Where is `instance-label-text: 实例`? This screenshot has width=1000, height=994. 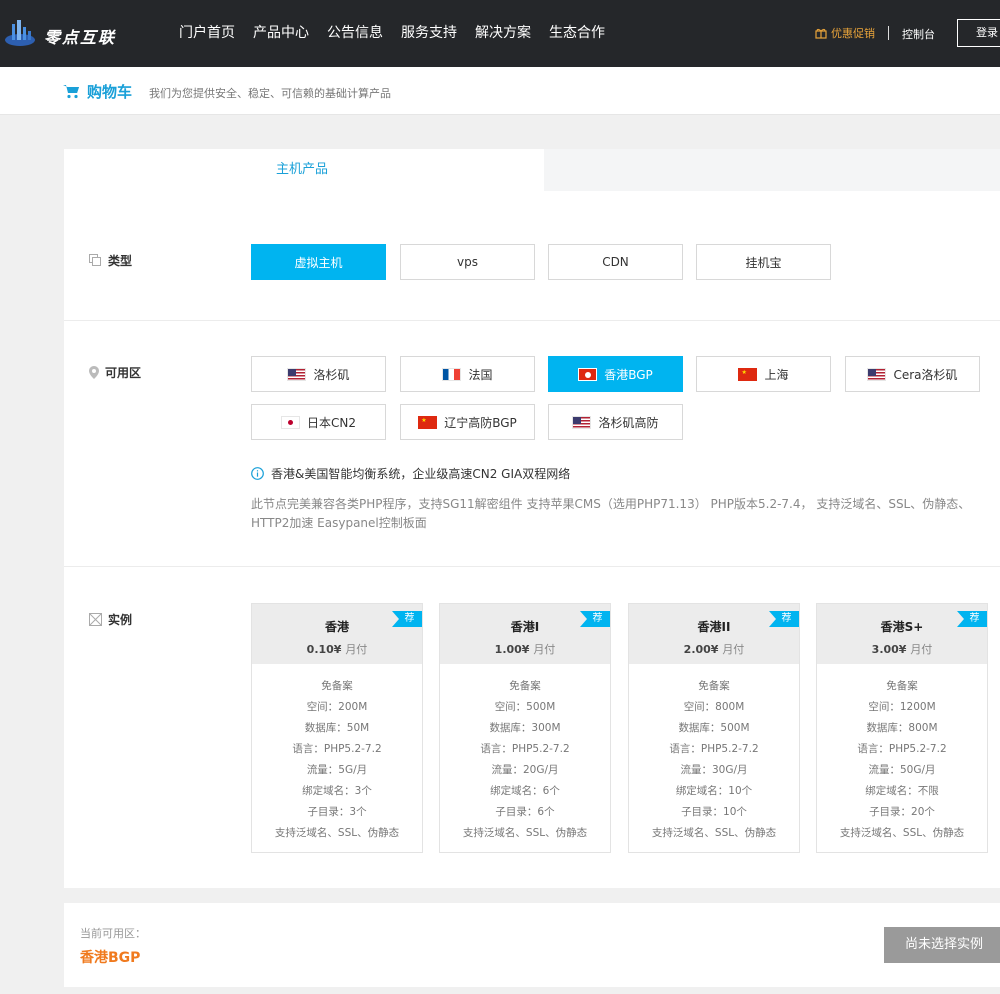 instance-label-text: 实例 is located at coordinates (120, 620).